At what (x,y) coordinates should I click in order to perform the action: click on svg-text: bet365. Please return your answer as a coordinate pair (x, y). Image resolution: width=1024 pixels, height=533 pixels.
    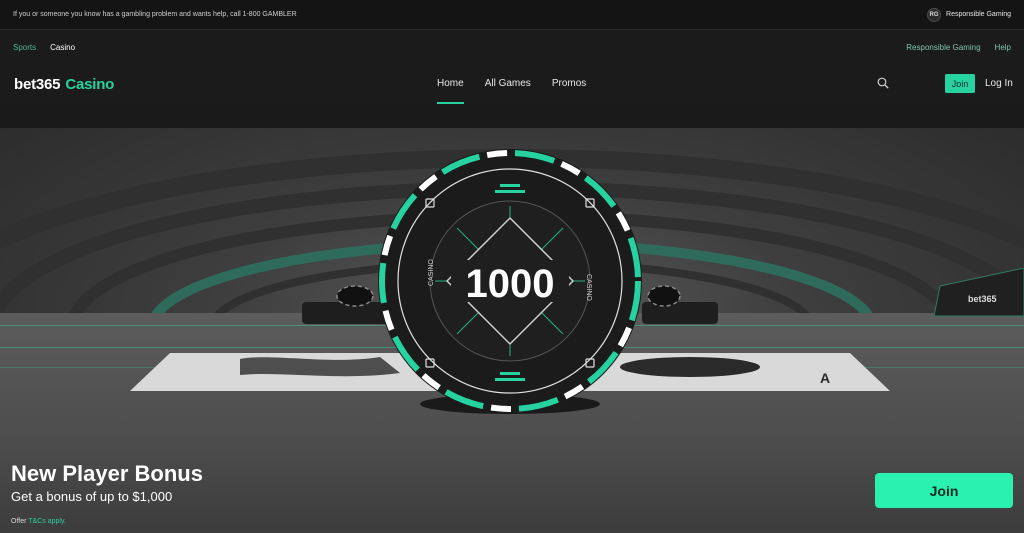
    Looking at the image, I should click on (982, 299).